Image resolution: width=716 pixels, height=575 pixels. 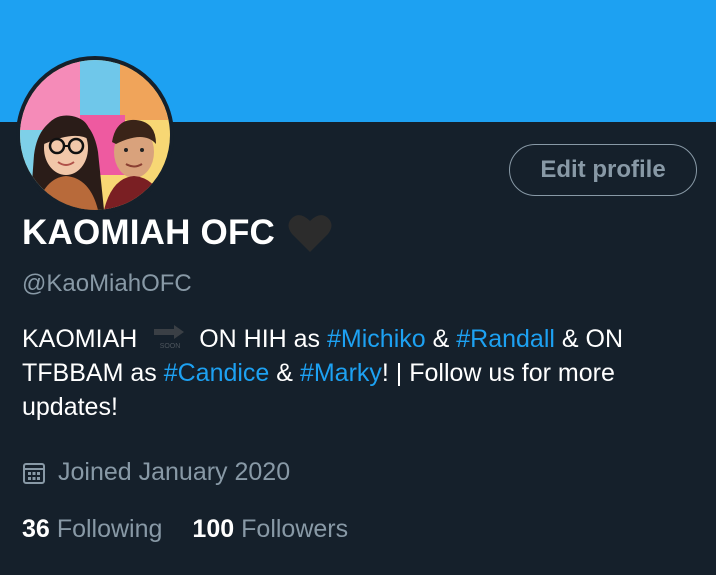 I want to click on hashtag-link: #Michiko, so click(x=376, y=339).